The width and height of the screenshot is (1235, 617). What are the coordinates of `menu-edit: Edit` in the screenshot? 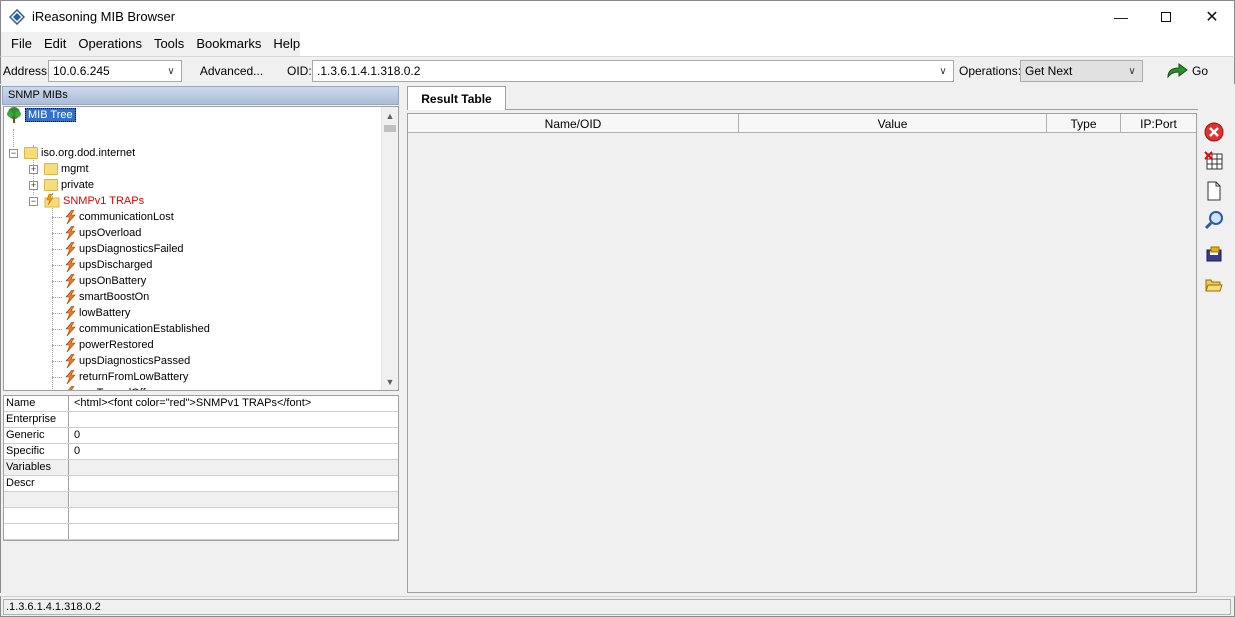 It's located at (55, 44).